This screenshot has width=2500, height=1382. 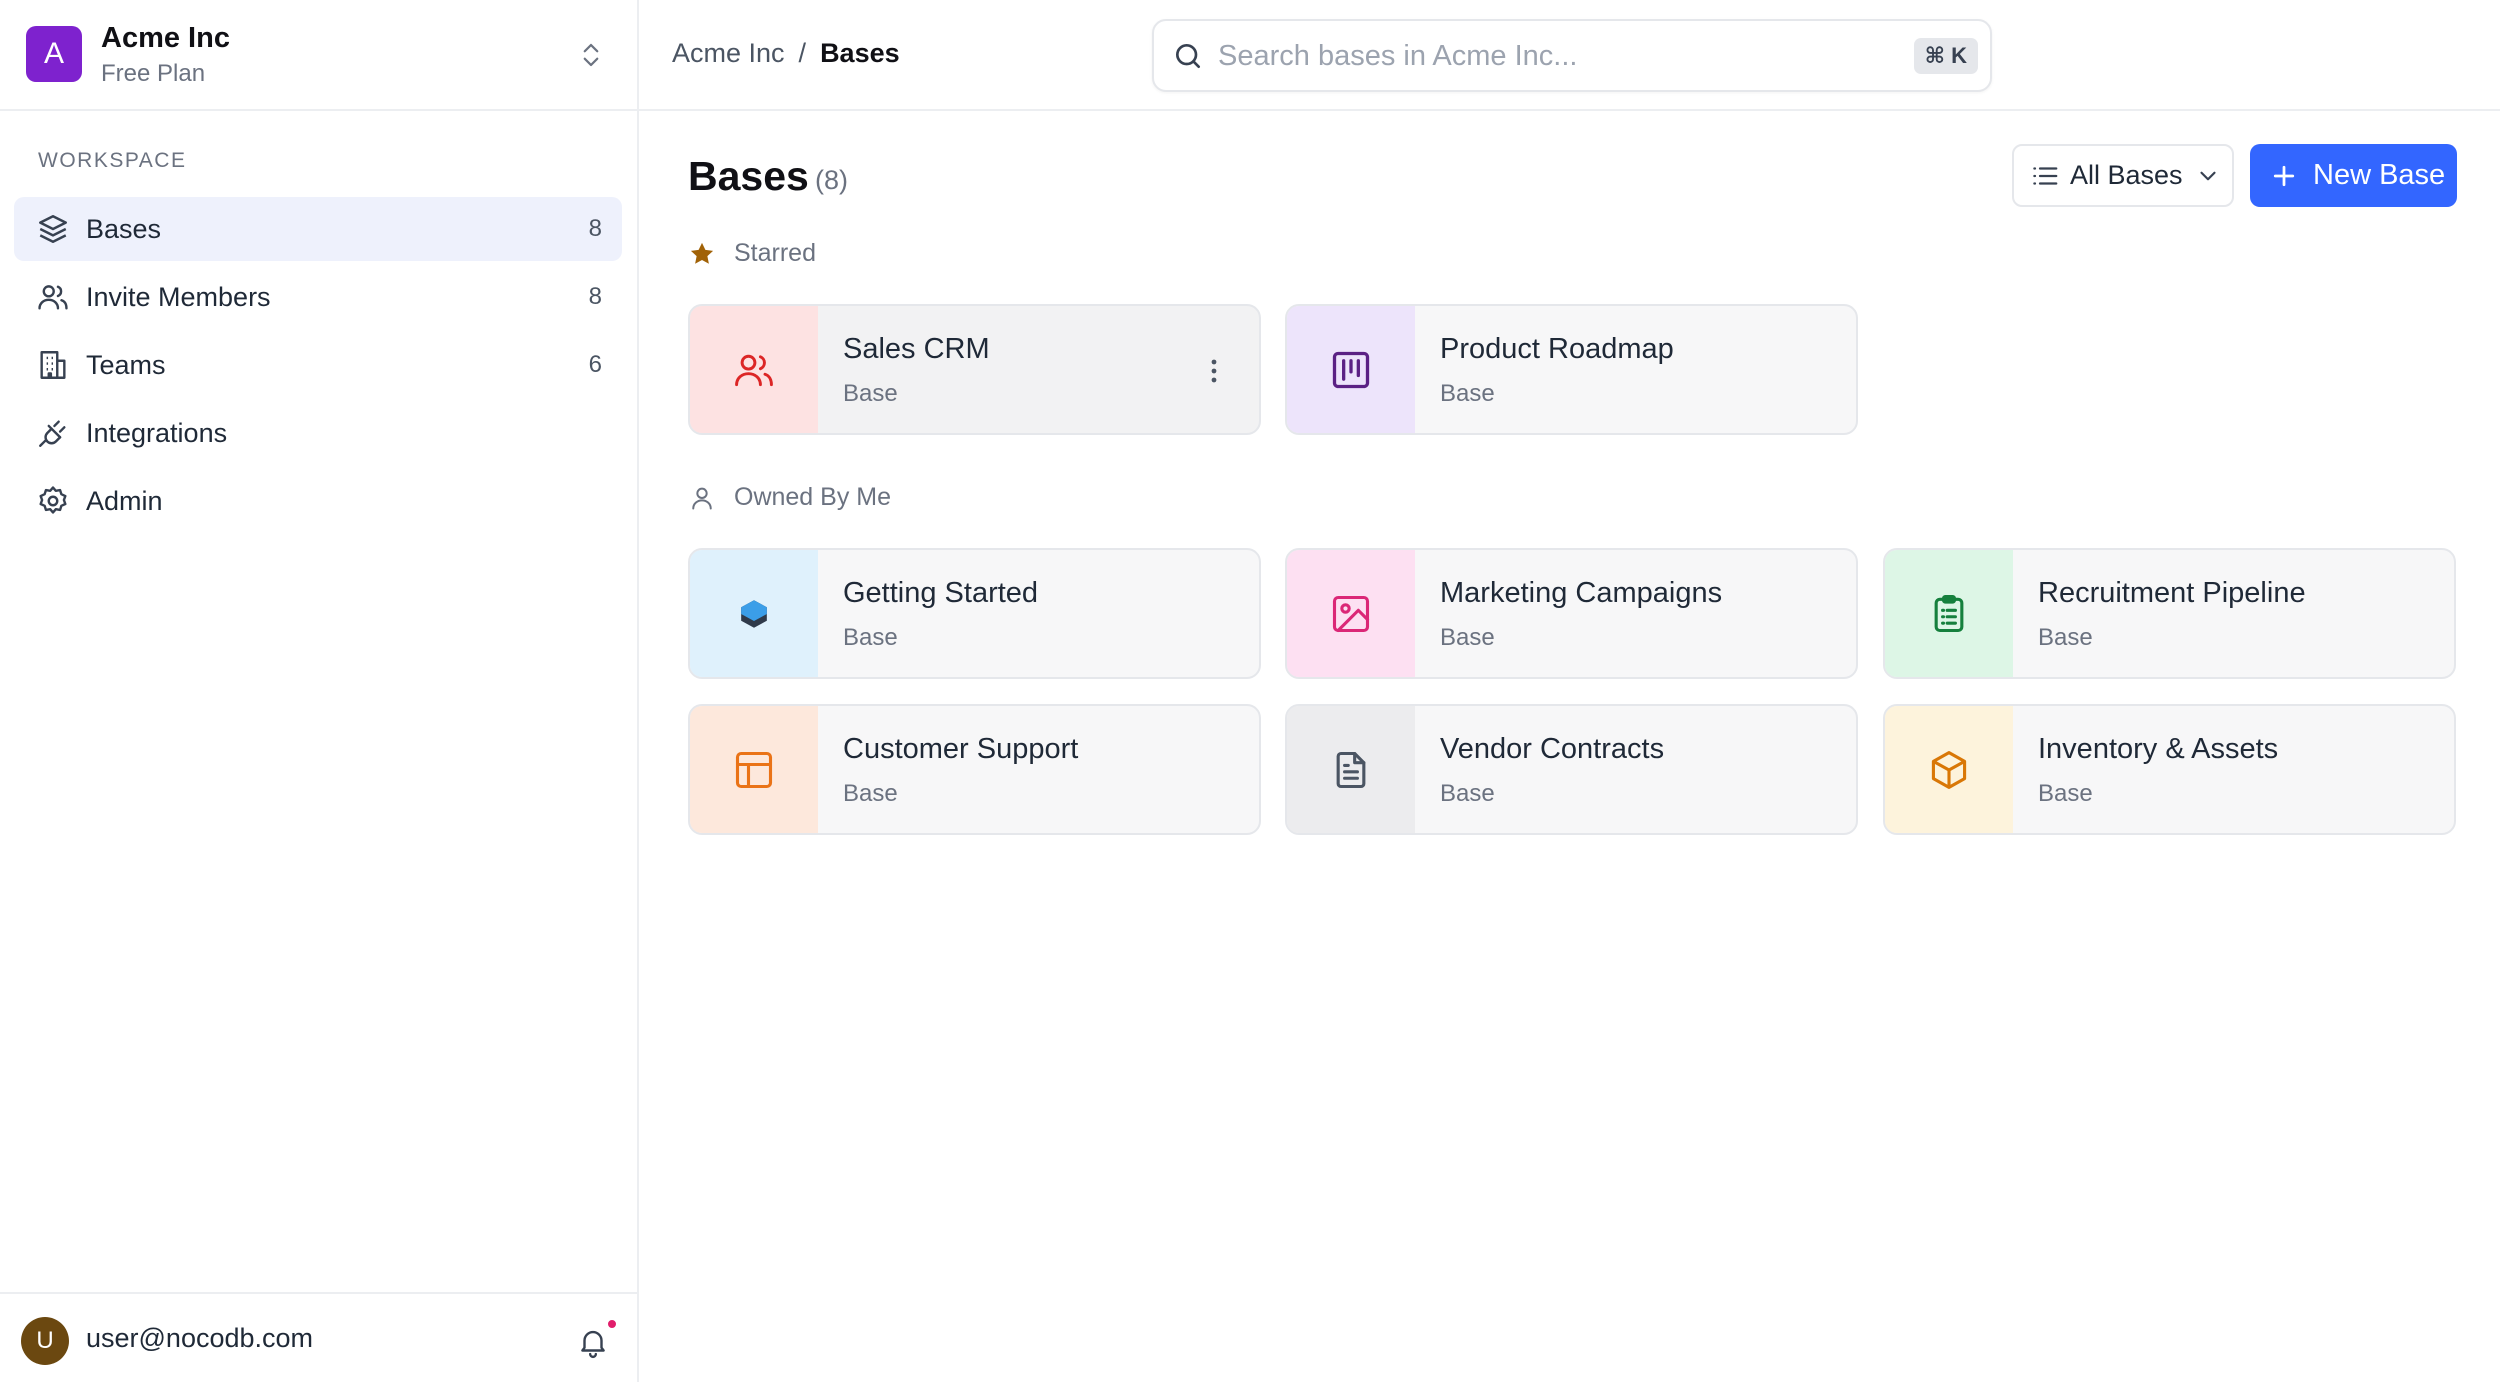 I want to click on sidebar-item-bases: Bases 8, so click(x=318, y=229).